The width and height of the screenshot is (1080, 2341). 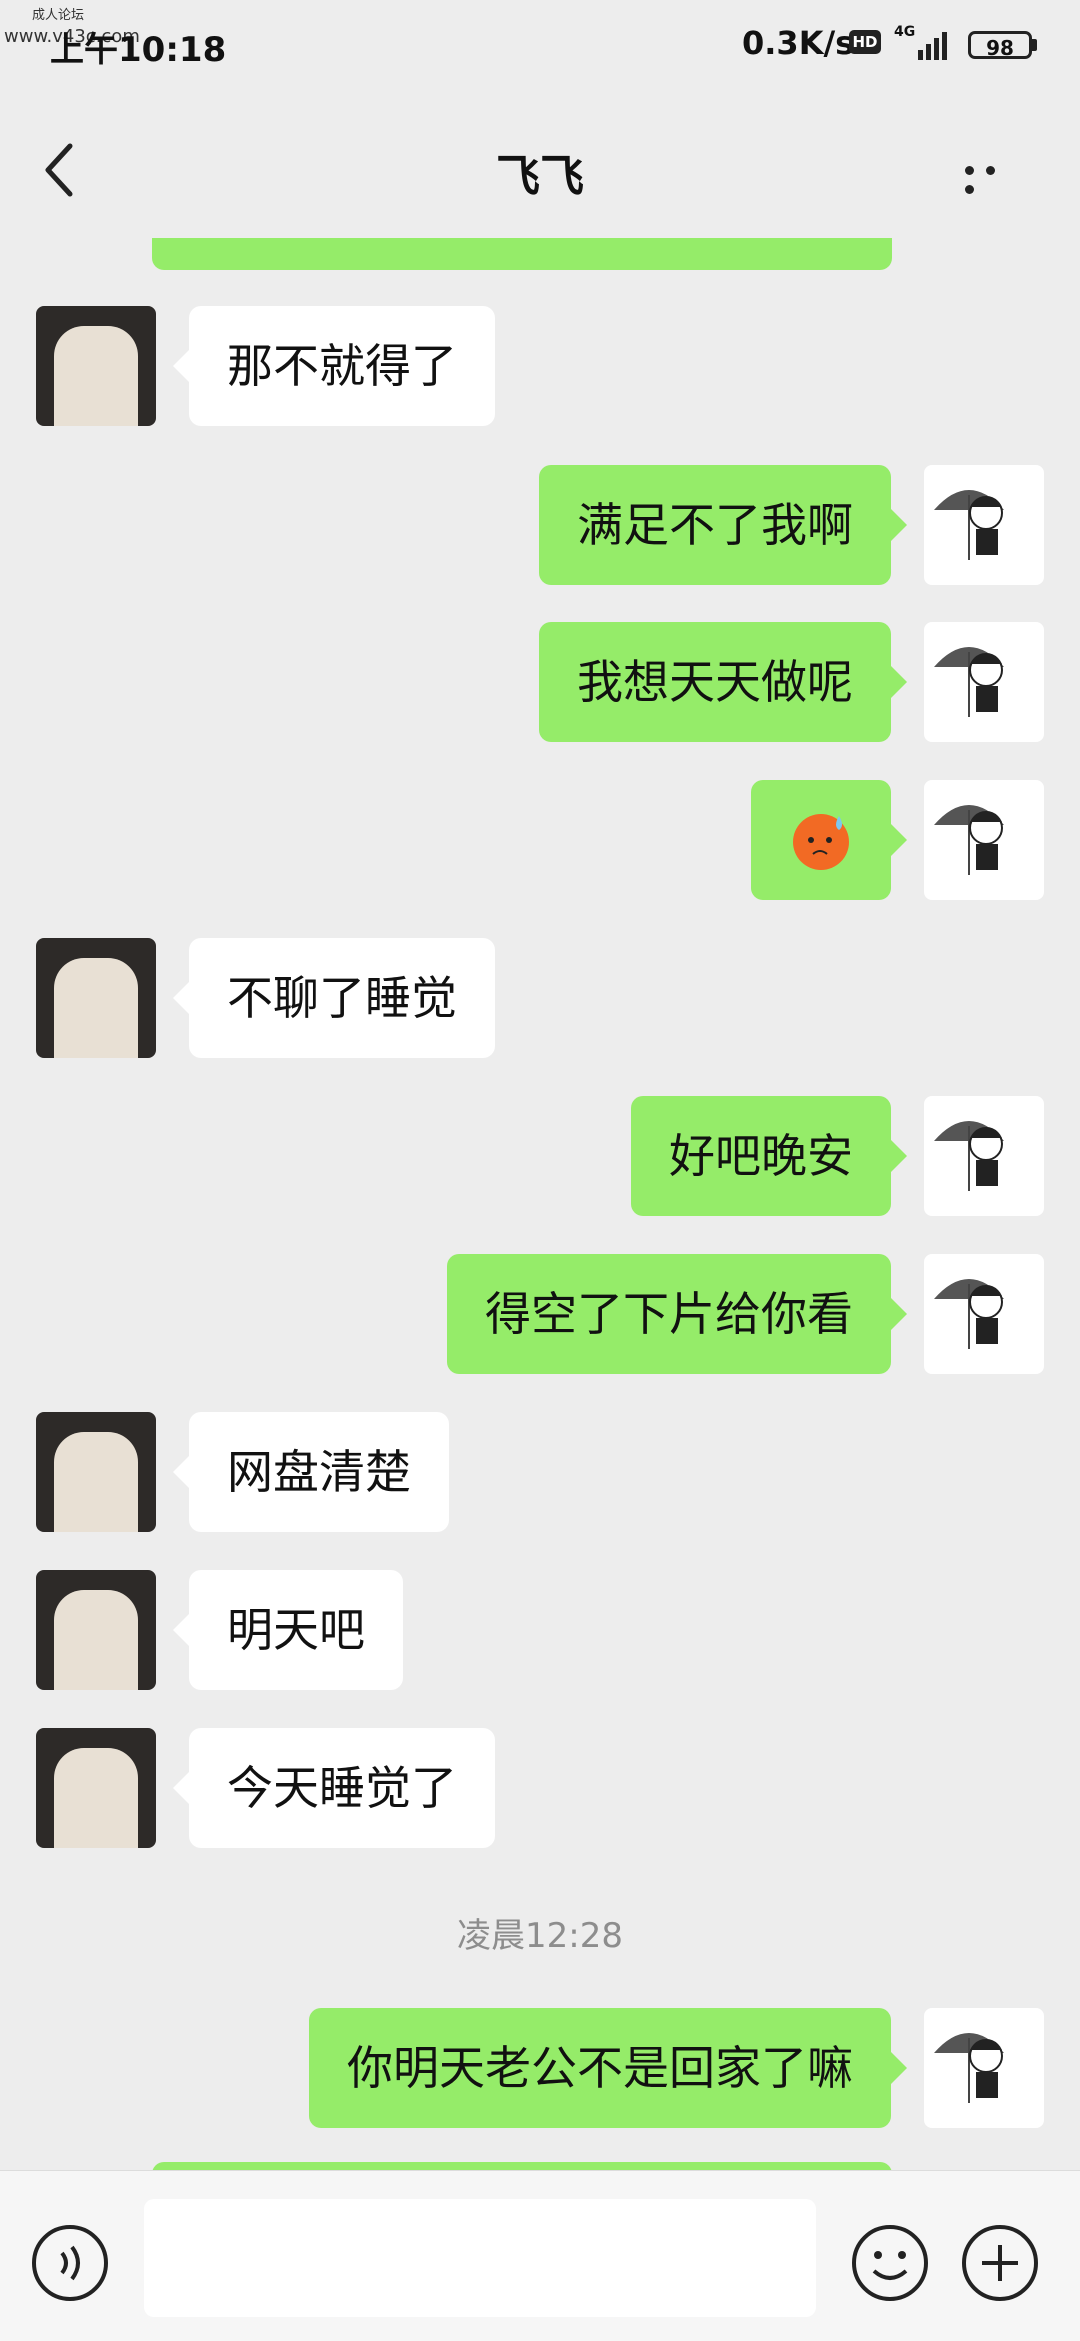 I want to click on message-bubble-emoji, so click(x=829, y=840).